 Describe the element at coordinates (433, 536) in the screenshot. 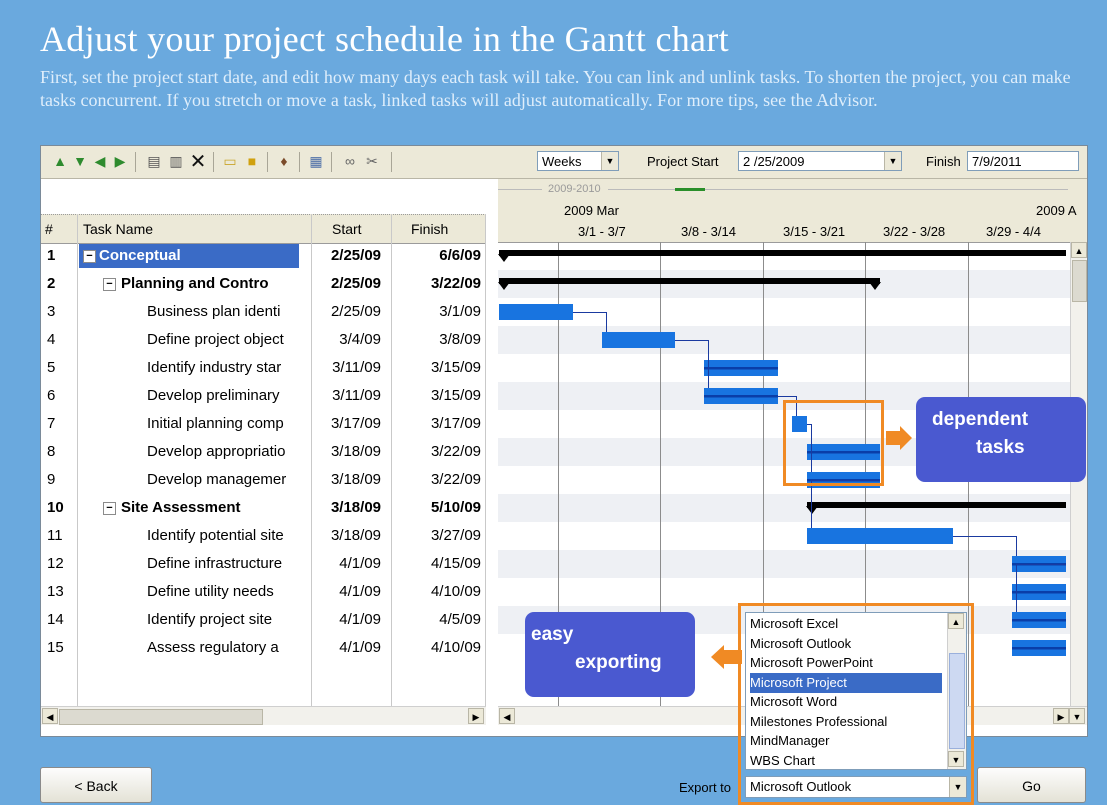

I see `task-finish: 3/27/09` at that location.